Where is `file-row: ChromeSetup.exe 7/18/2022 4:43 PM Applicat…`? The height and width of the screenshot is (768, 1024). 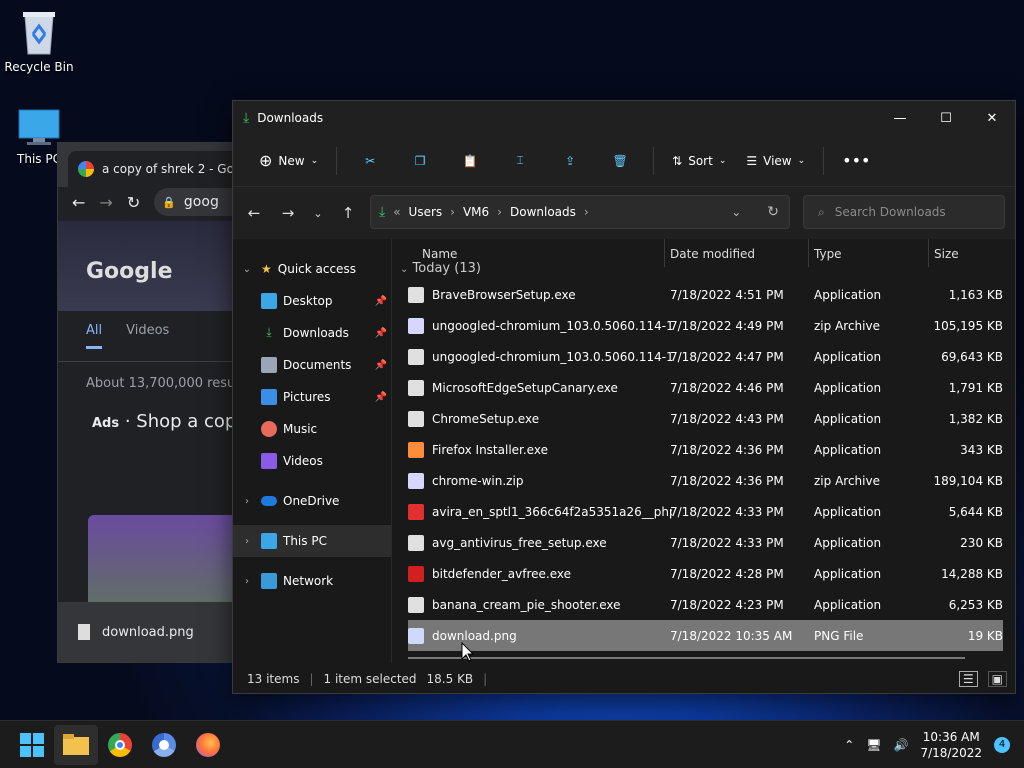 file-row: ChromeSetup.exe 7/18/2022 4:43 PM Applicat… is located at coordinates (705, 418).